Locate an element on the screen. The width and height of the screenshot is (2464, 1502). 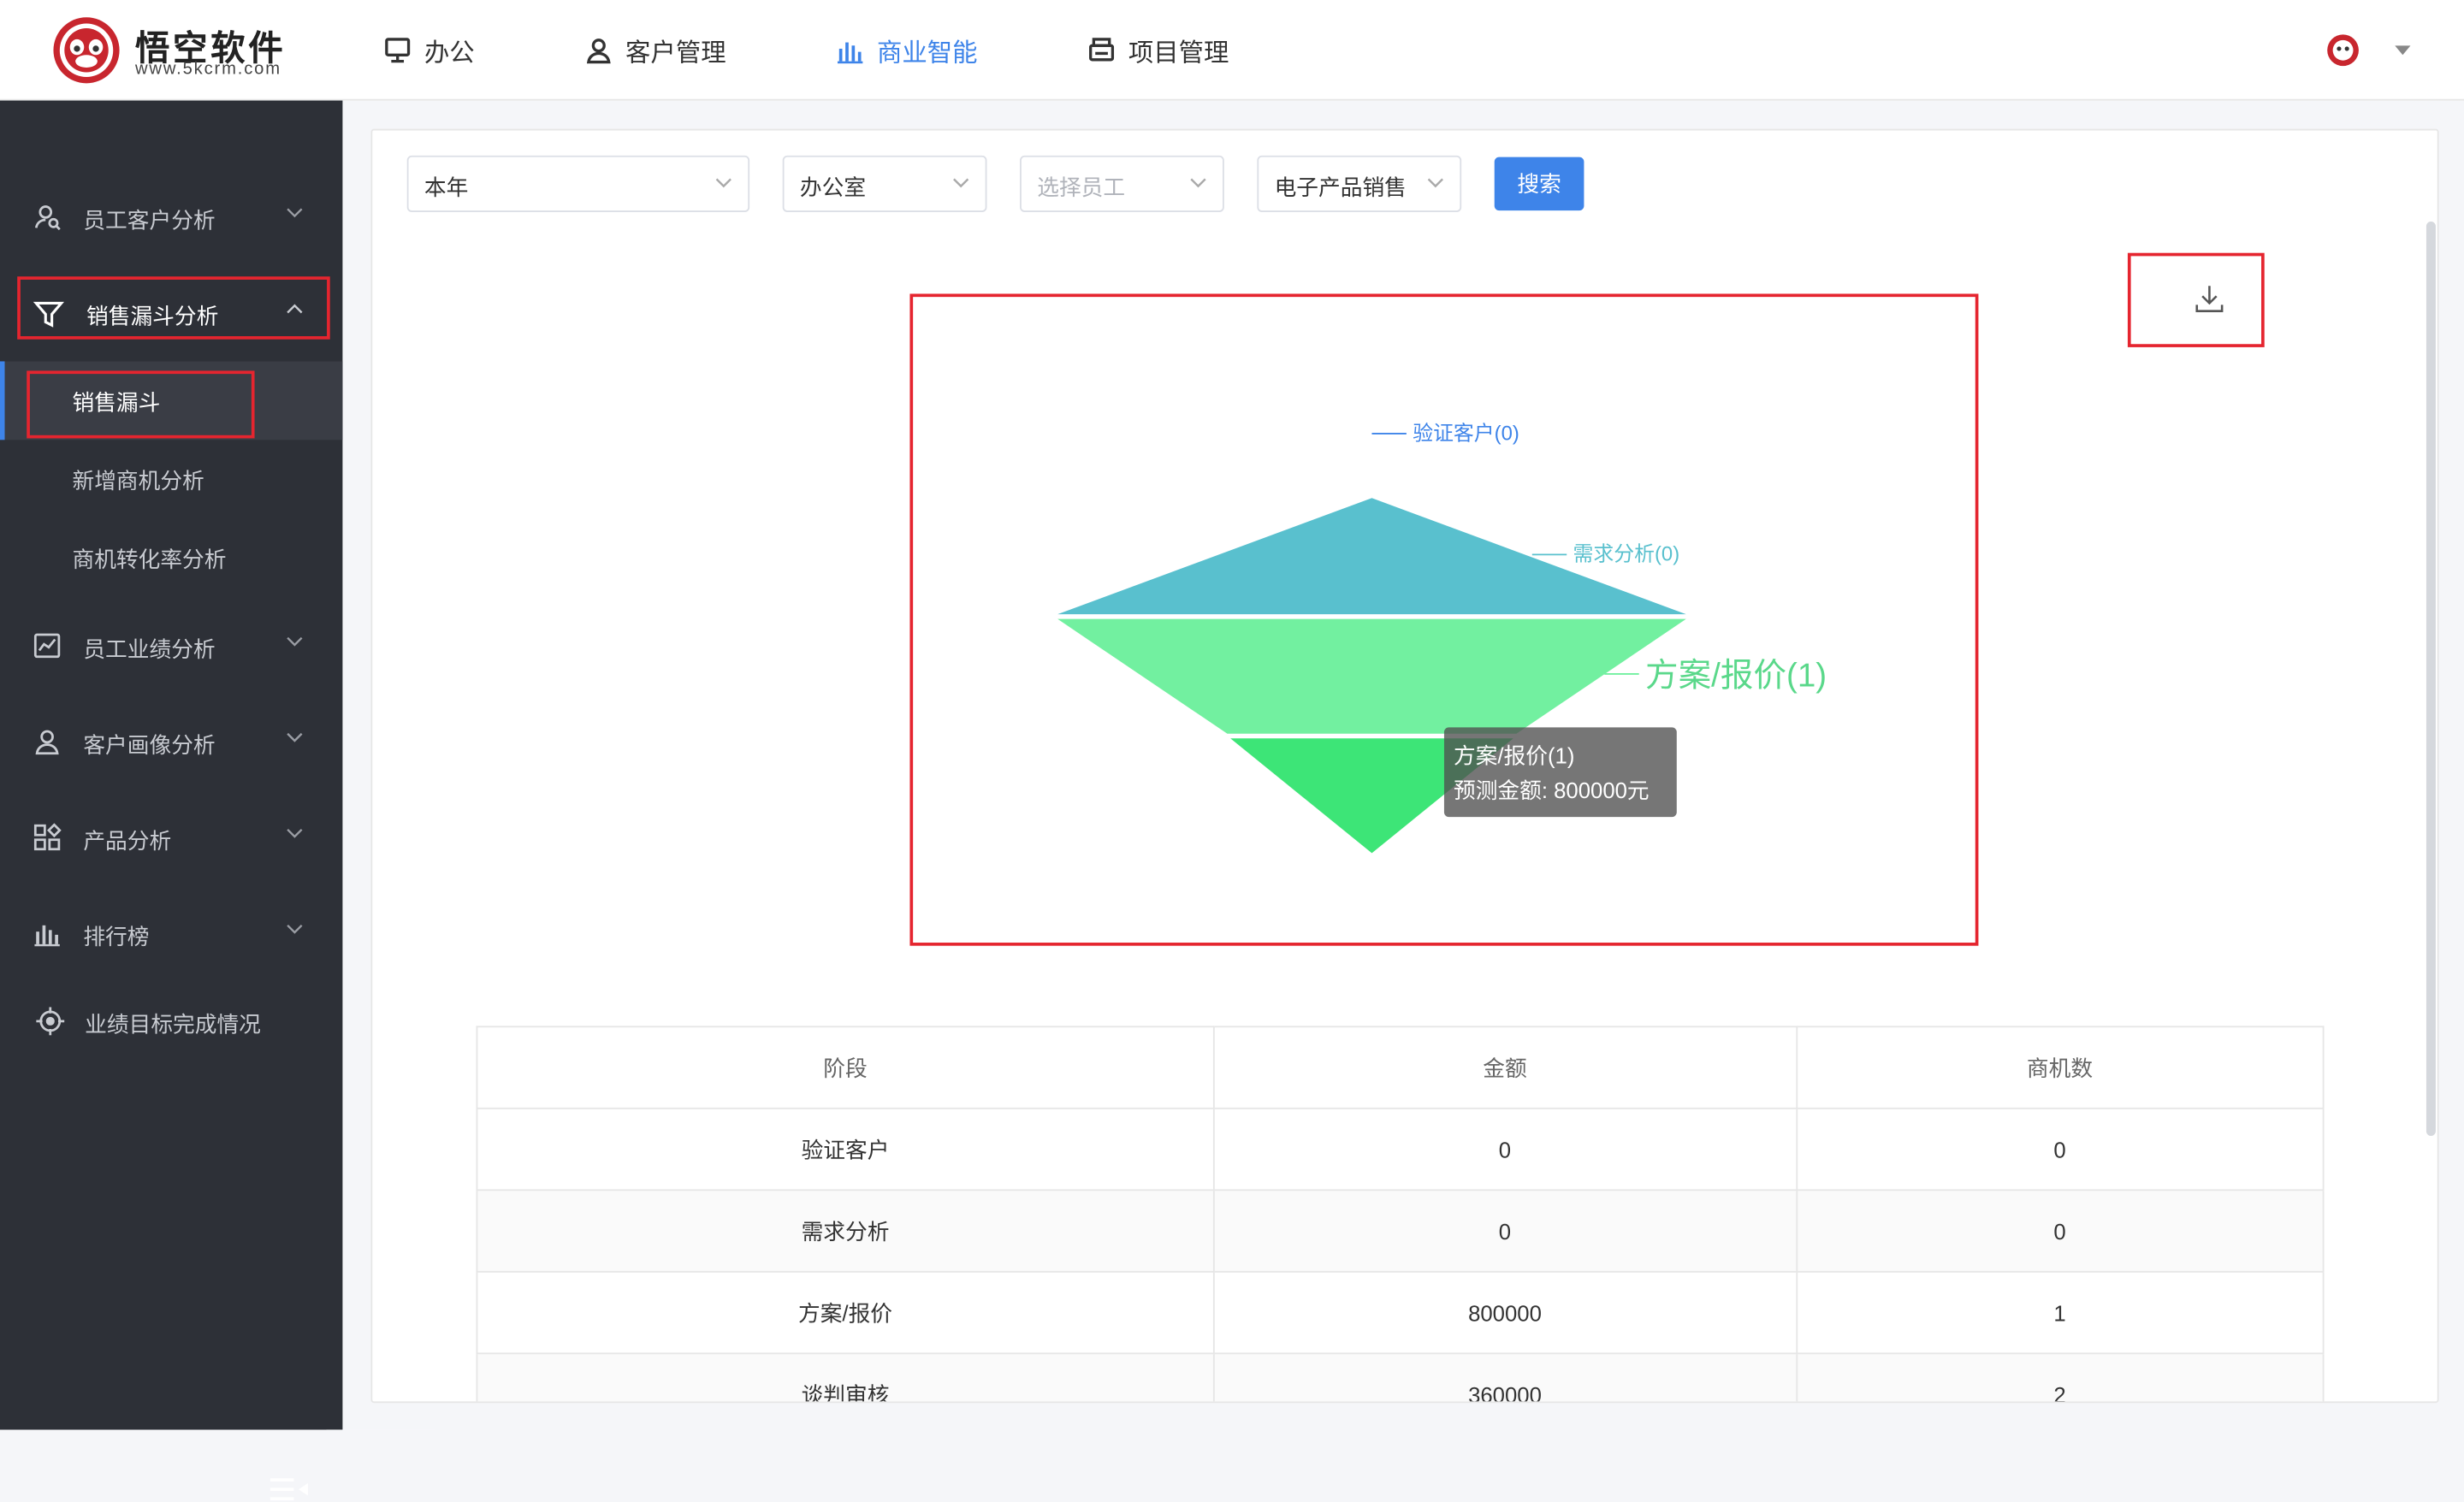
table-row: 方案/报价 800000 1 is located at coordinates (1400, 1312).